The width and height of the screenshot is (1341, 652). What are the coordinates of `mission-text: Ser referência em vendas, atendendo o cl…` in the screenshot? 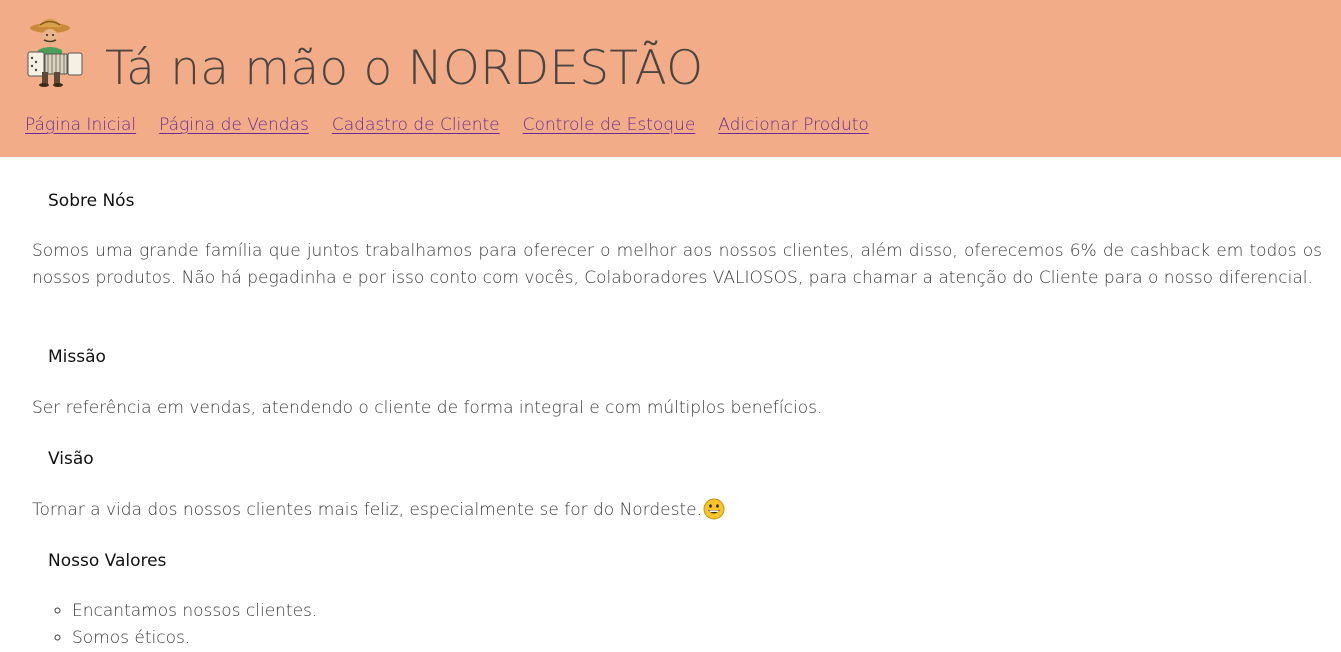 It's located at (427, 408).